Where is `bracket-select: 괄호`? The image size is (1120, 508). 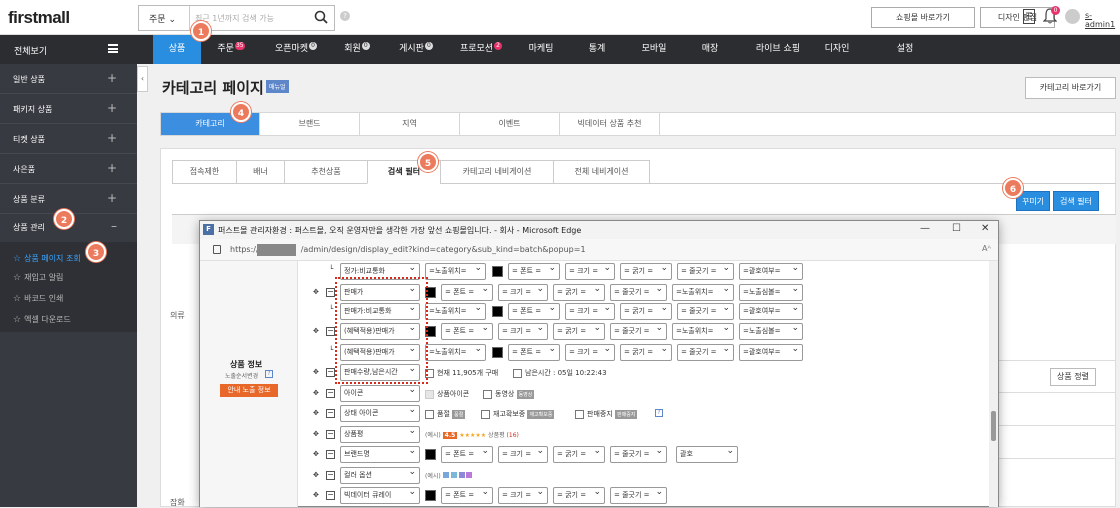
bracket-select: 괄호 is located at coordinates (707, 454).